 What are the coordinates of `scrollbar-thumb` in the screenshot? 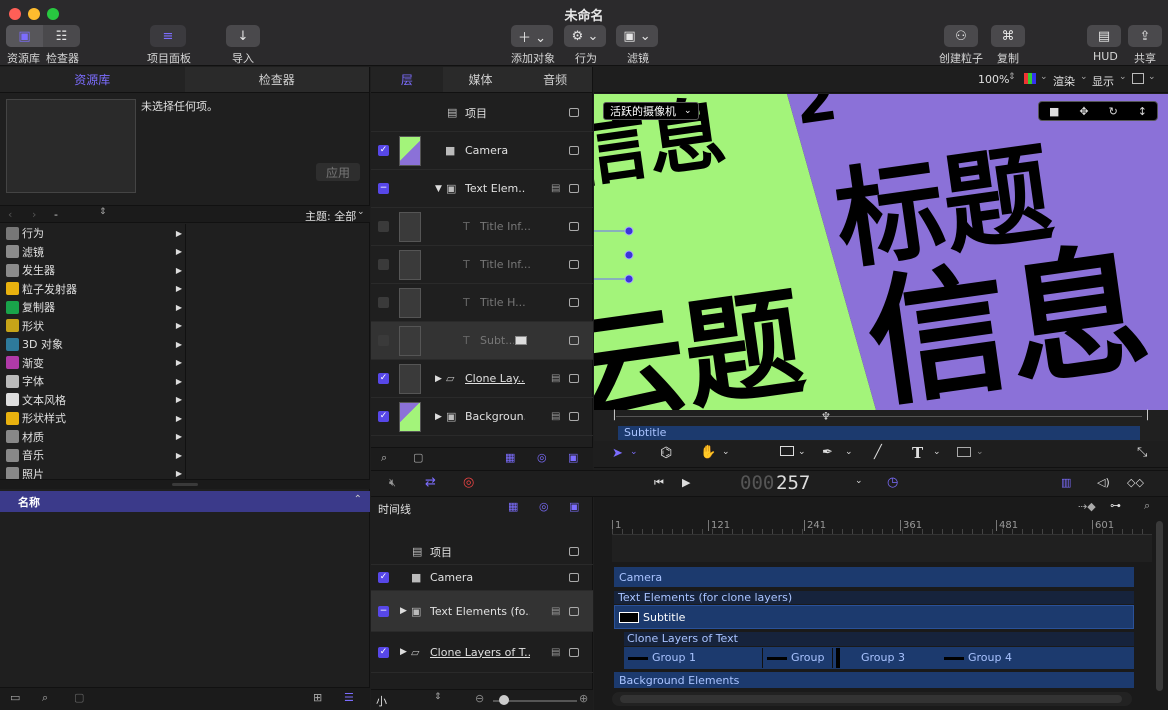 It's located at (871, 699).